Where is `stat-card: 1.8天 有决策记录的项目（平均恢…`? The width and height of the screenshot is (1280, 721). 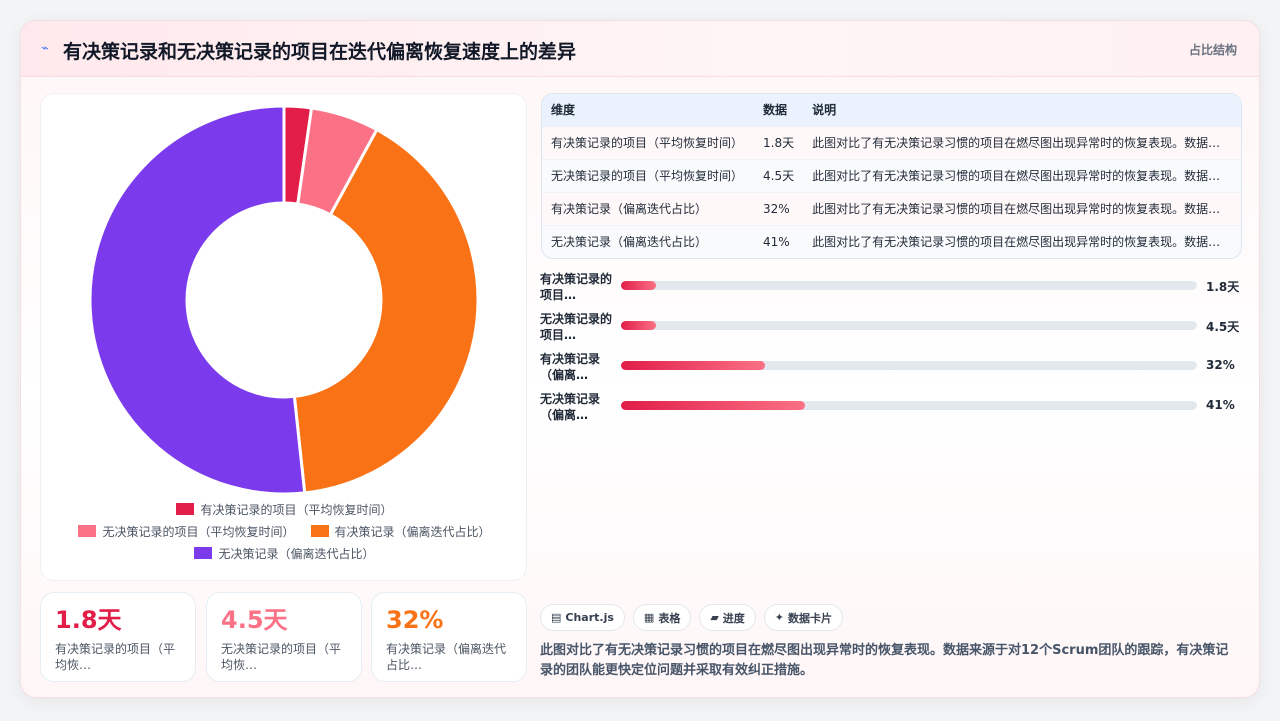
stat-card: 1.8天 有决策记录的项目（平均恢… is located at coordinates (118, 637).